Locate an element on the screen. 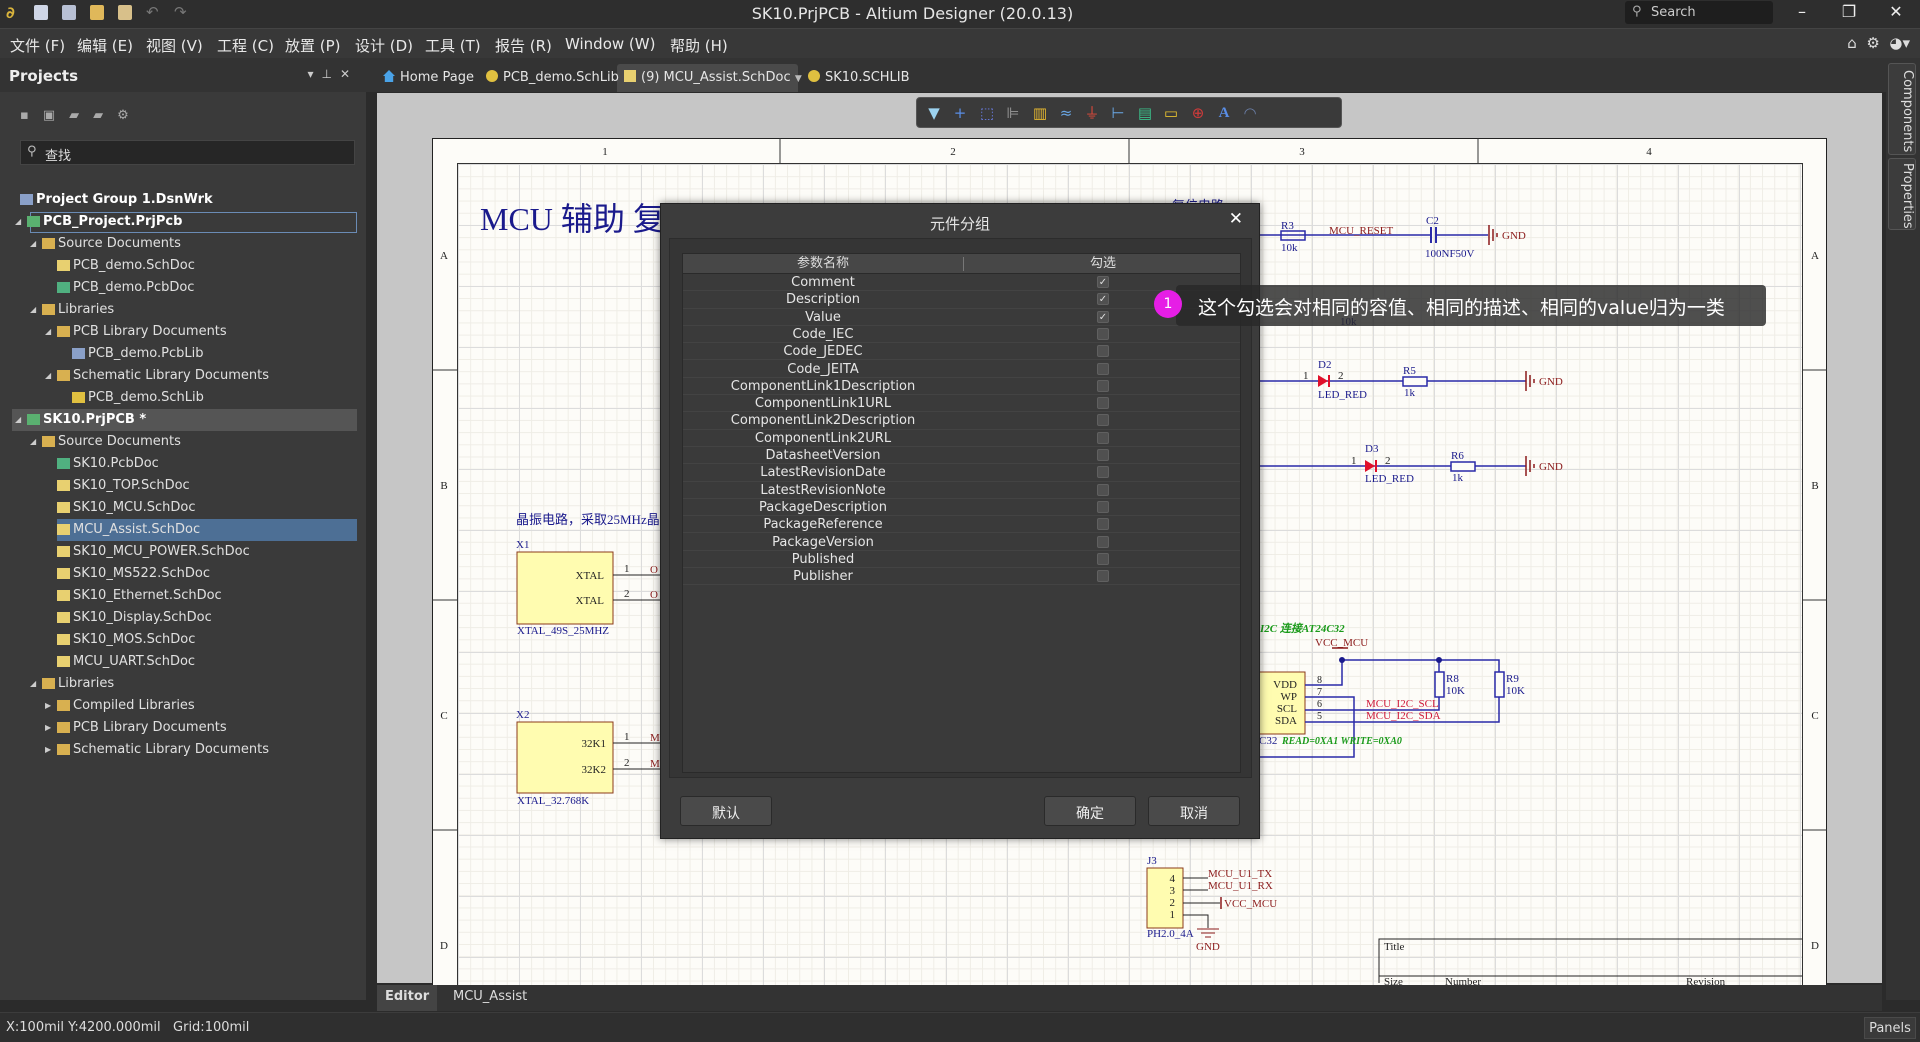  tree-item: SK10.PcbDoc is located at coordinates (184, 464).